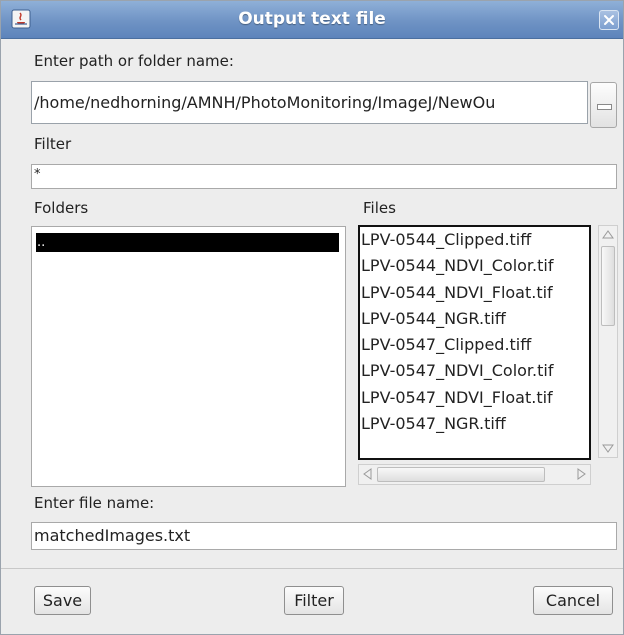  What do you see at coordinates (134, 61) in the screenshot?
I see `path-label: Enter path or folder name:` at bounding box center [134, 61].